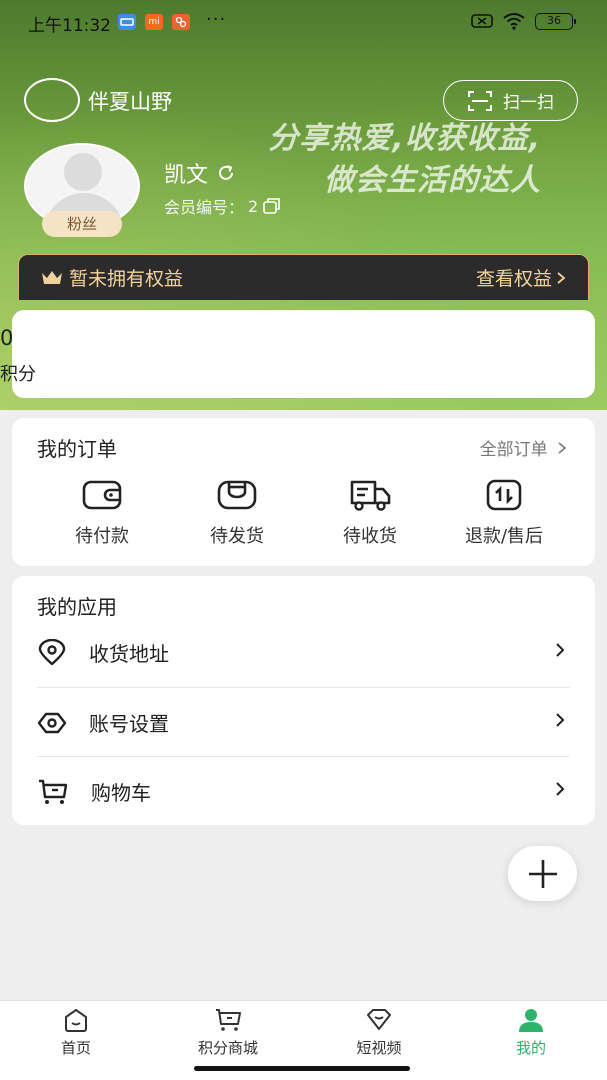 The image size is (607, 1080). Describe the element at coordinates (237, 495) in the screenshot. I see `package-icon` at that location.